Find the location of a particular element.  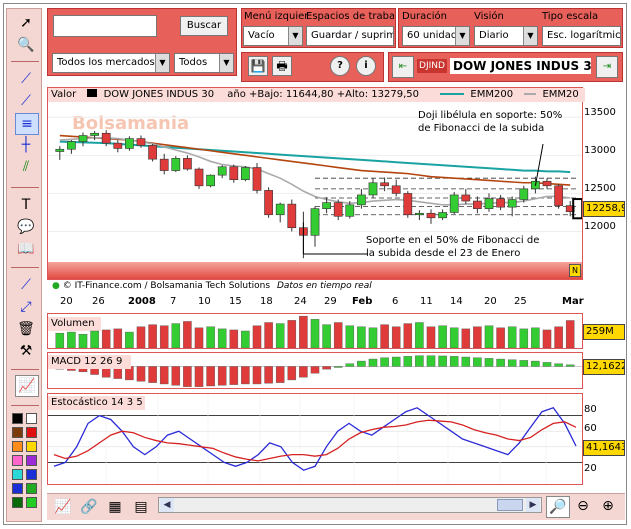

color-swatch-purple is located at coordinates (31, 460).